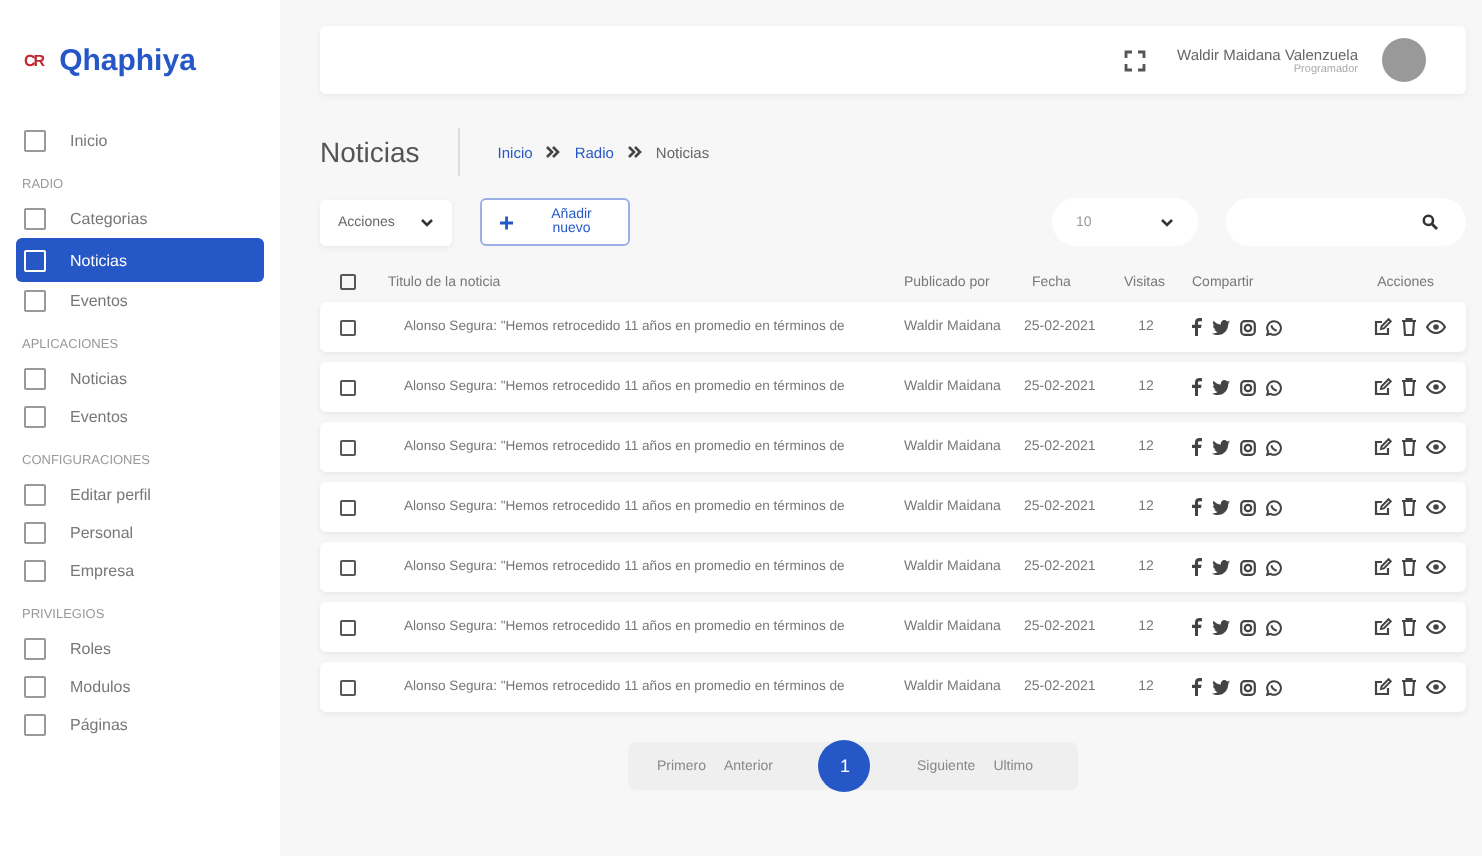 Image resolution: width=1482 pixels, height=856 pixels. Describe the element at coordinates (348, 282) in the screenshot. I see `select-all-checkbox` at that location.